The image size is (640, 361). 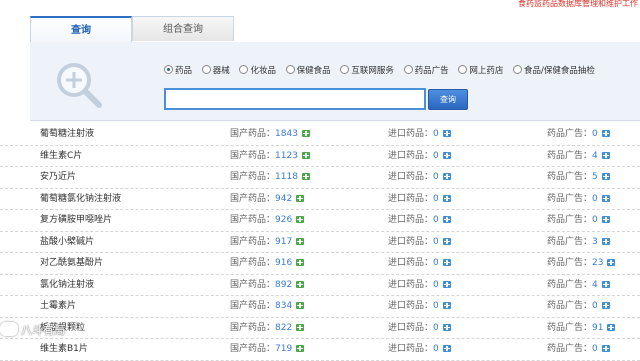 What do you see at coordinates (80, 199) in the screenshot?
I see `drug-name-link: 葡萄糖氯化钠注射液` at bounding box center [80, 199].